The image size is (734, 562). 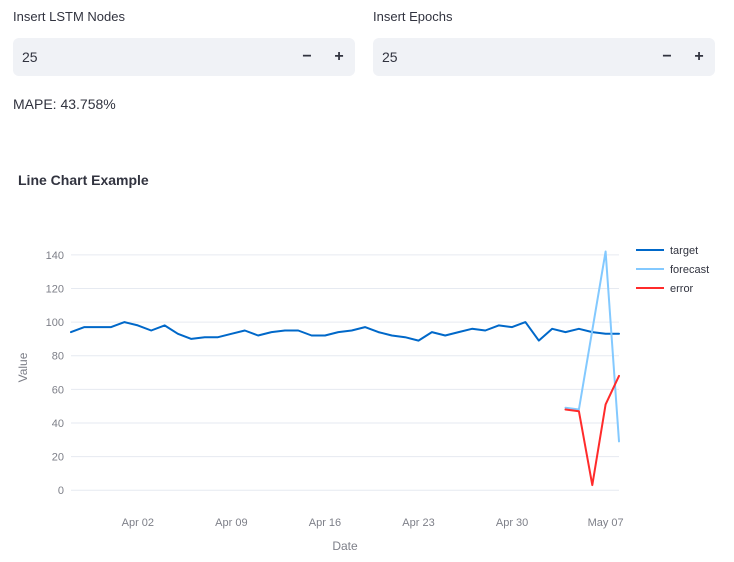 I want to click on y-tick-label: 0, so click(x=61, y=491).